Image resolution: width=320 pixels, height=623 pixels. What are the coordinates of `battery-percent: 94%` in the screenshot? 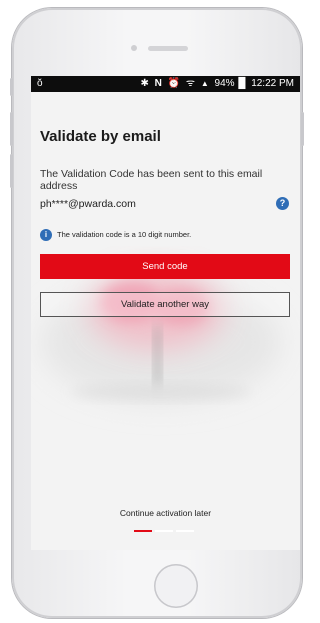 It's located at (224, 83).